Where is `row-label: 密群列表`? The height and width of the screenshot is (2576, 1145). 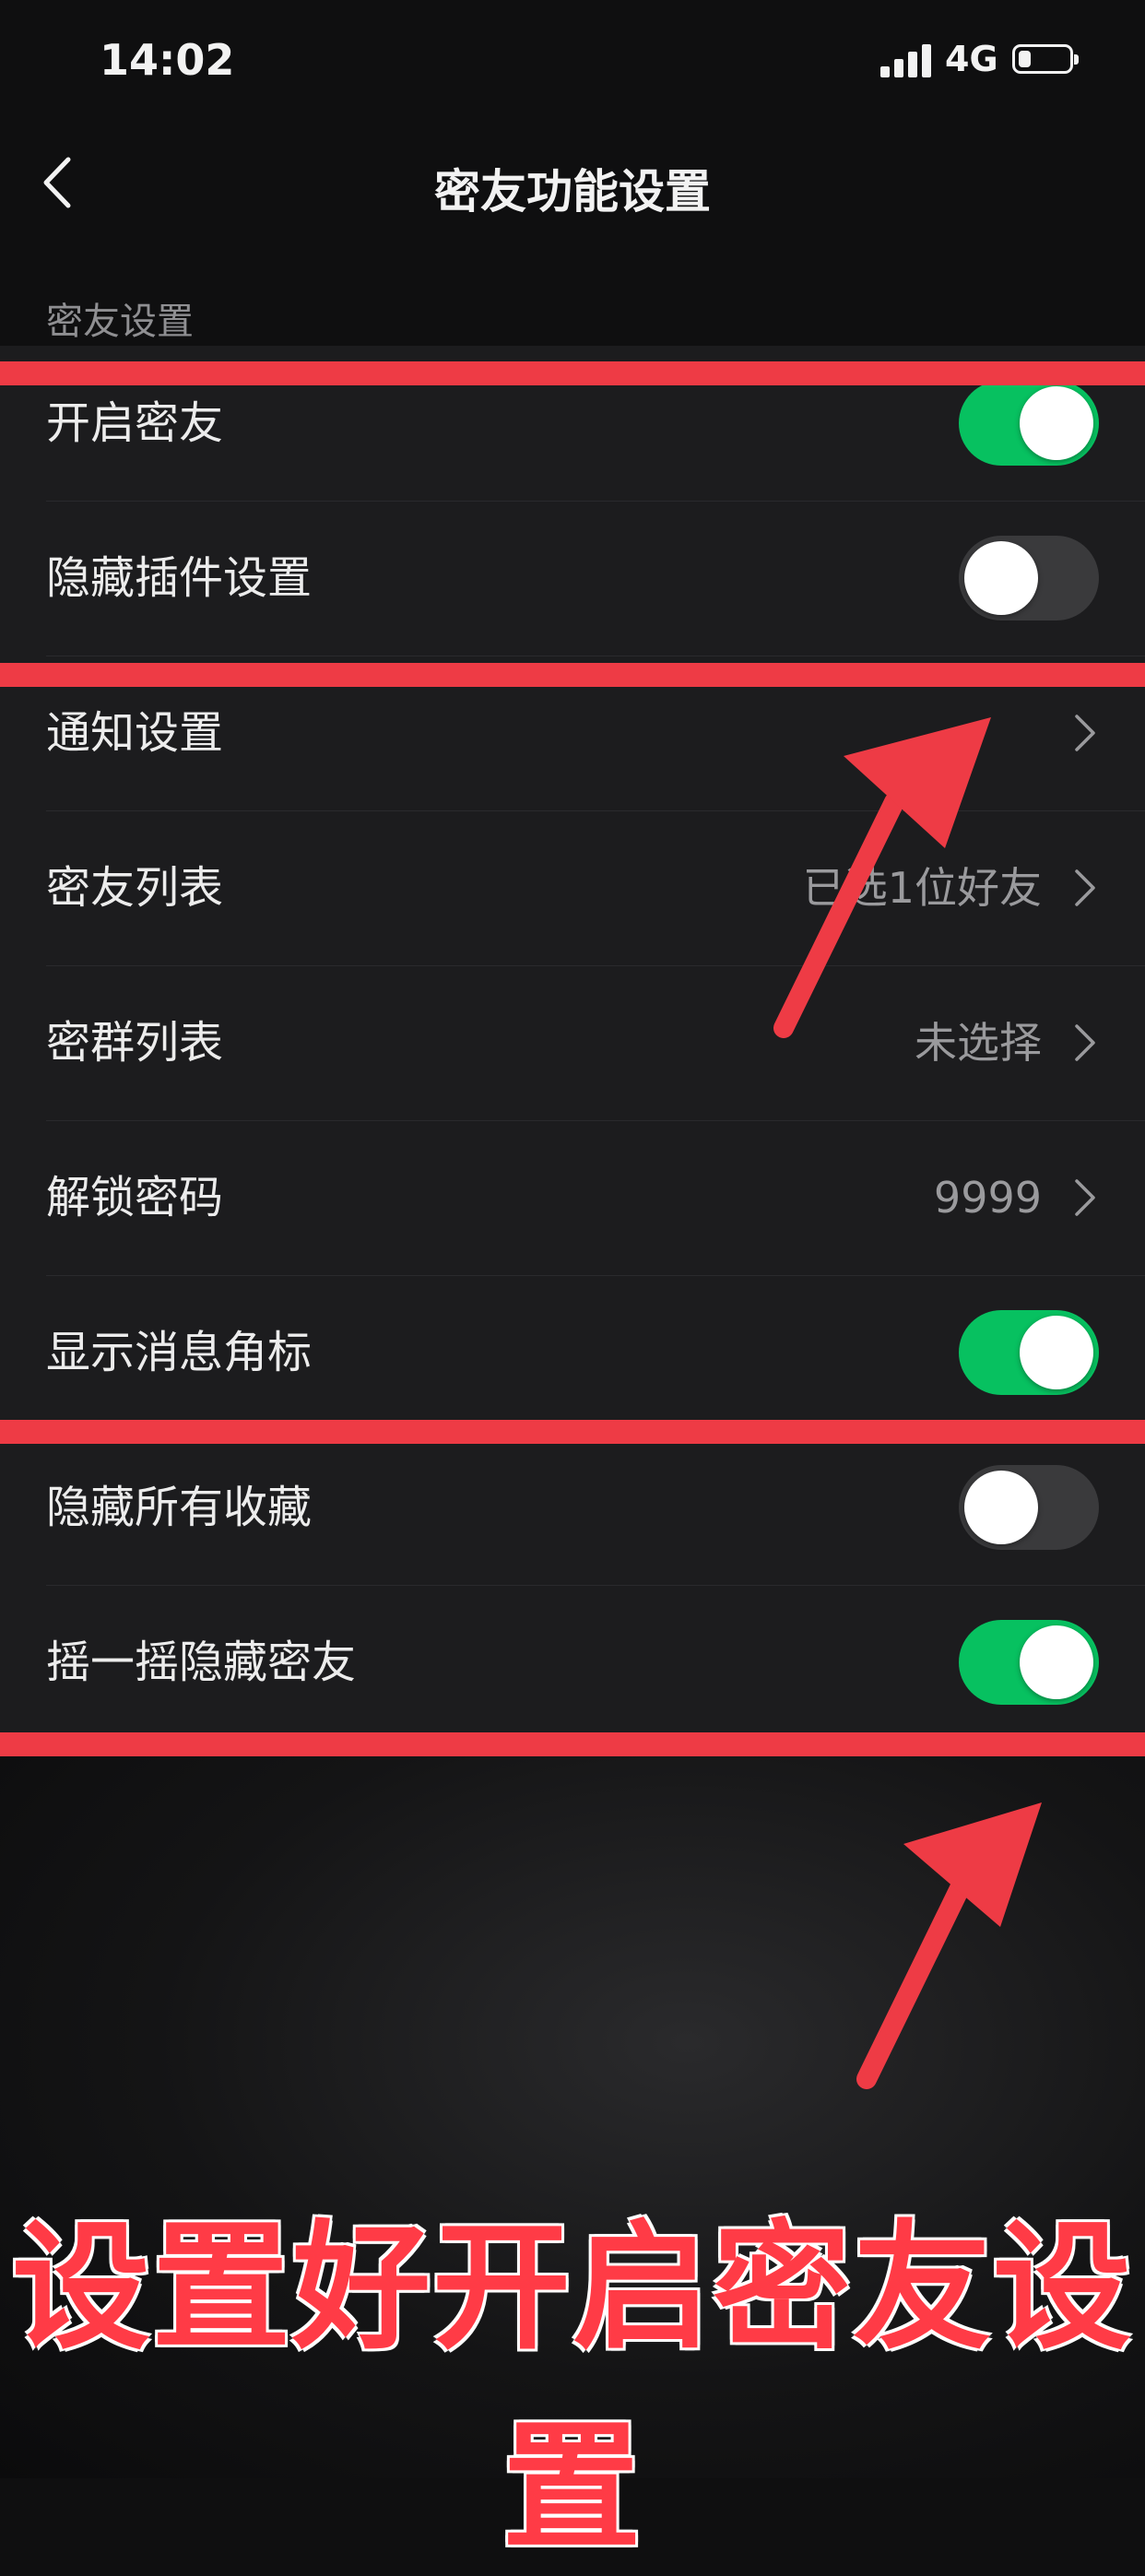
row-label: 密群列表 is located at coordinates (135, 1043).